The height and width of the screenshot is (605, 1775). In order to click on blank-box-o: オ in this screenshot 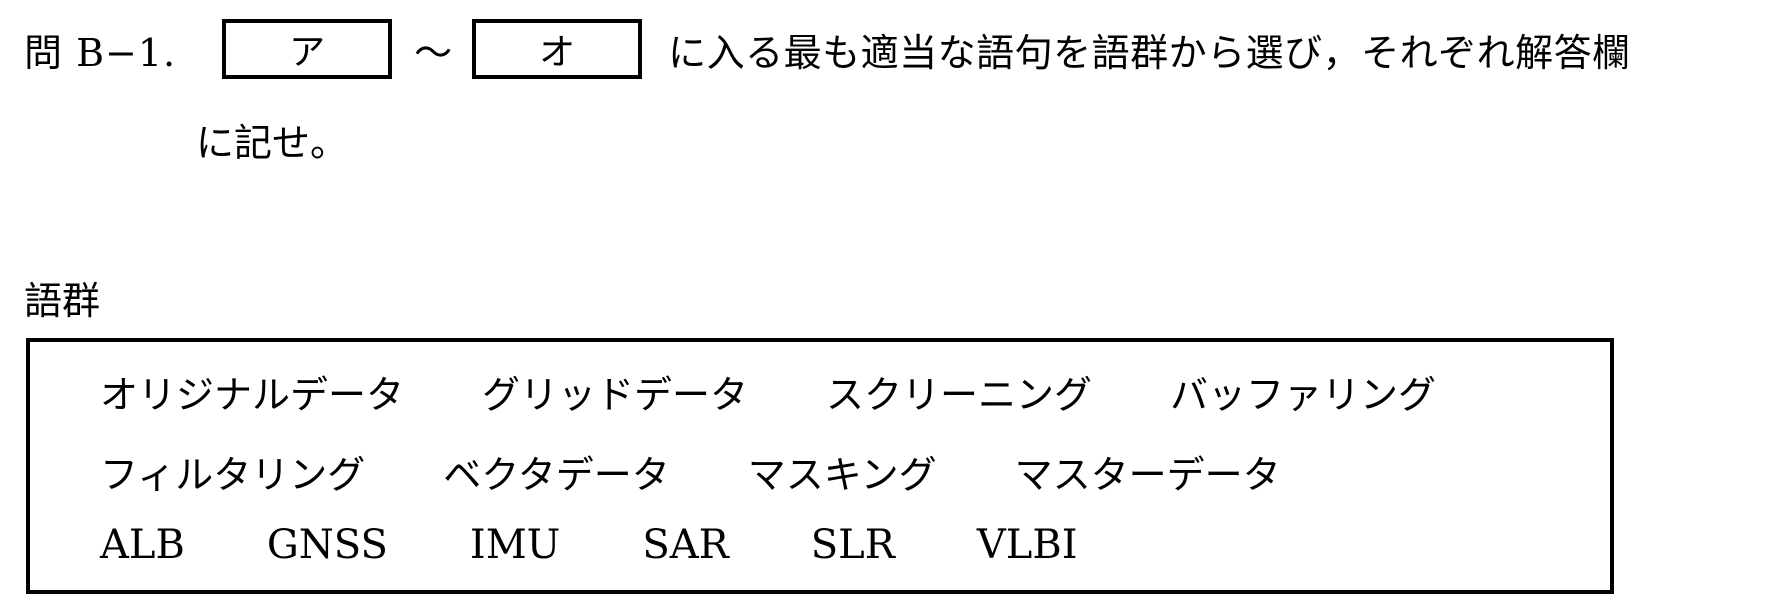, I will do `click(557, 49)`.